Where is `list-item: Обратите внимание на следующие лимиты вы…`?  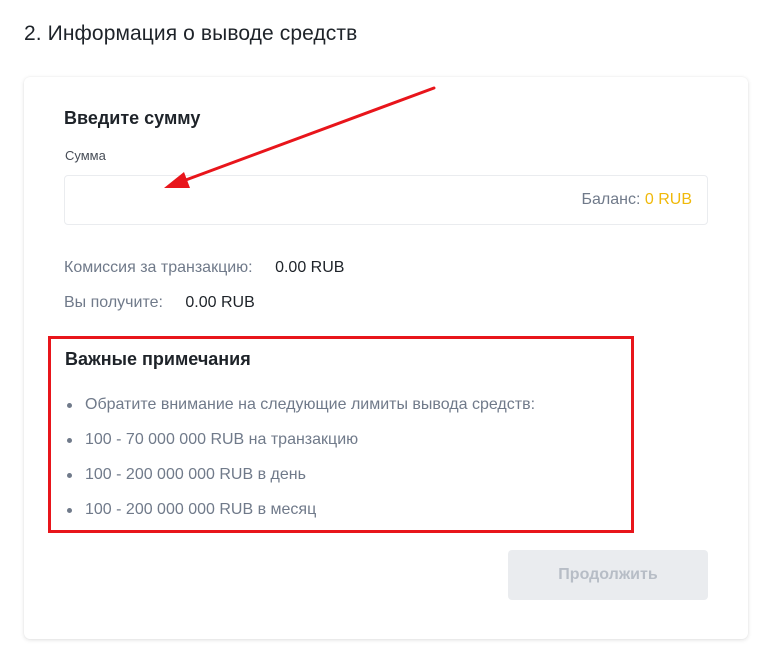 list-item: Обратите внимание на следующие лимиты вы… is located at coordinates (300, 411).